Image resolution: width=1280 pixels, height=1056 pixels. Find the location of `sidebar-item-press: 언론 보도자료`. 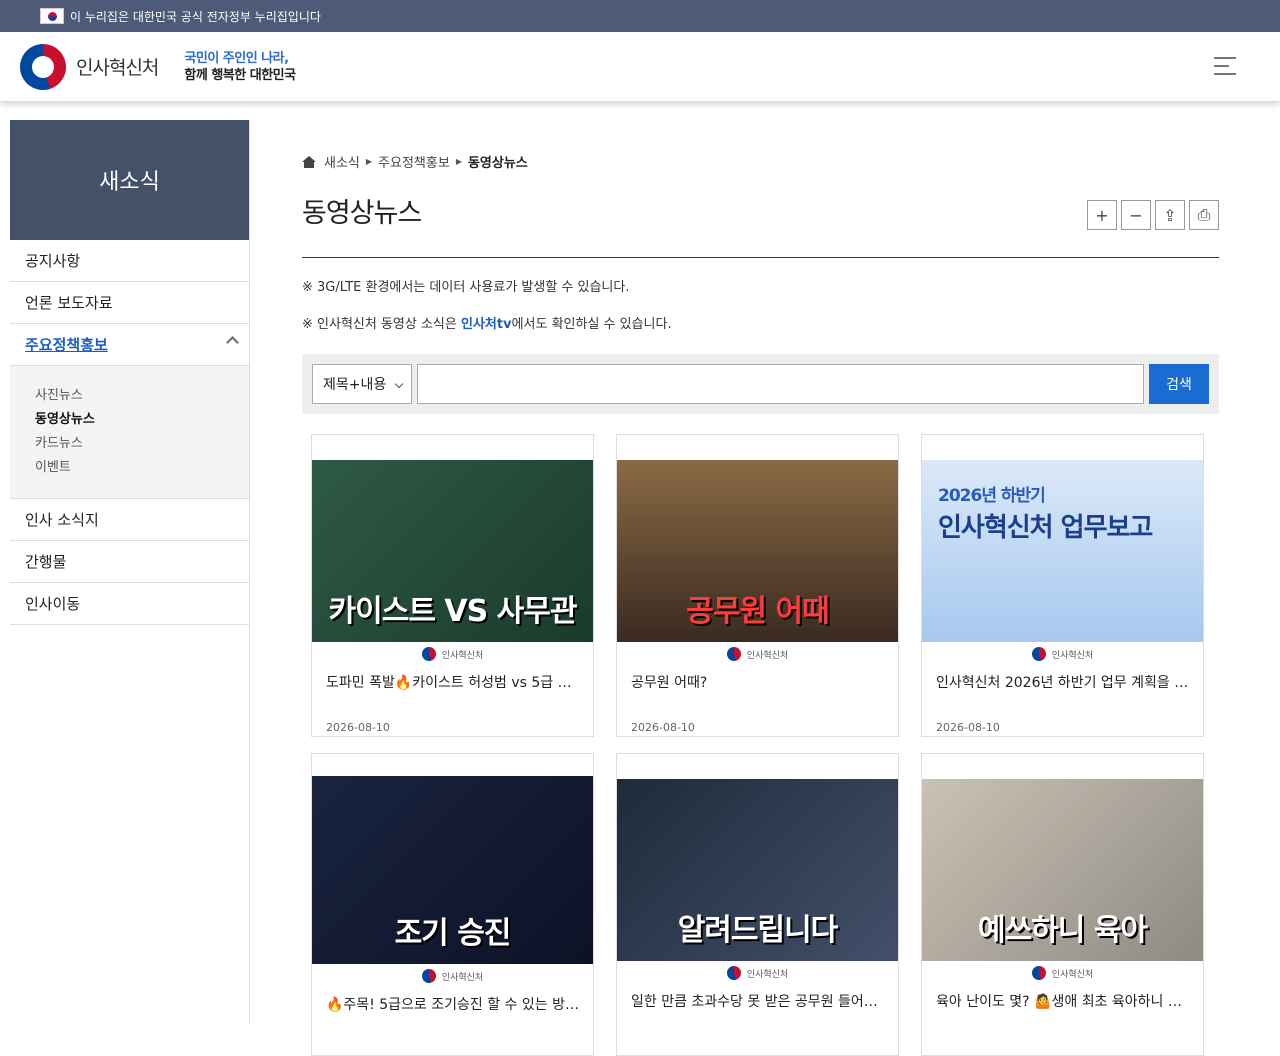

sidebar-item-press: 언론 보도자료 is located at coordinates (129, 303).